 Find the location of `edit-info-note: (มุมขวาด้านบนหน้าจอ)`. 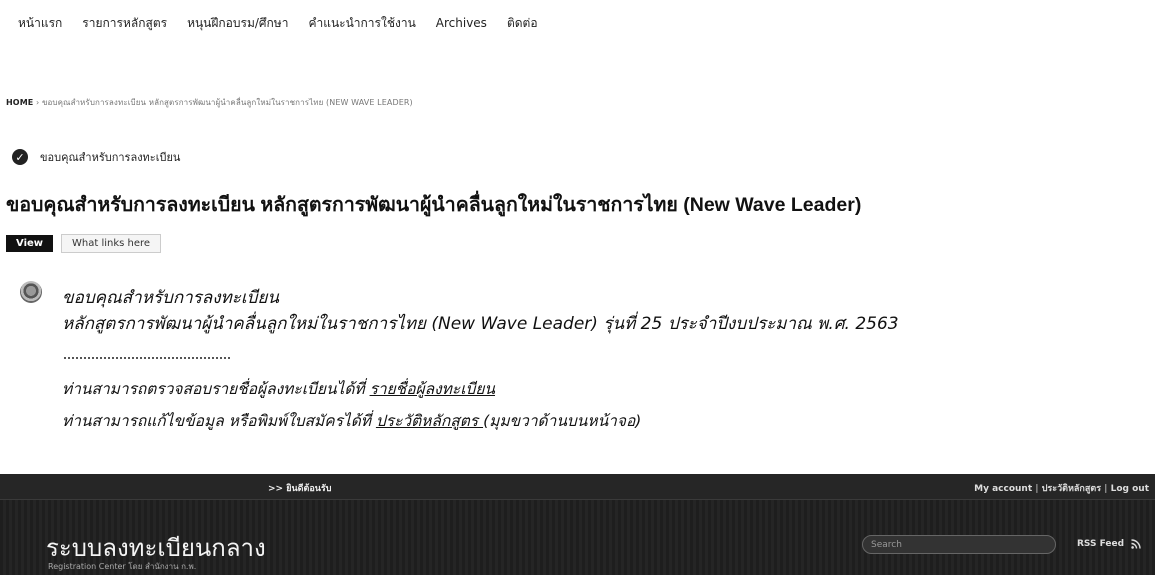

edit-info-note: (มุมขวาด้านบนหน้าจอ) is located at coordinates (562, 421).